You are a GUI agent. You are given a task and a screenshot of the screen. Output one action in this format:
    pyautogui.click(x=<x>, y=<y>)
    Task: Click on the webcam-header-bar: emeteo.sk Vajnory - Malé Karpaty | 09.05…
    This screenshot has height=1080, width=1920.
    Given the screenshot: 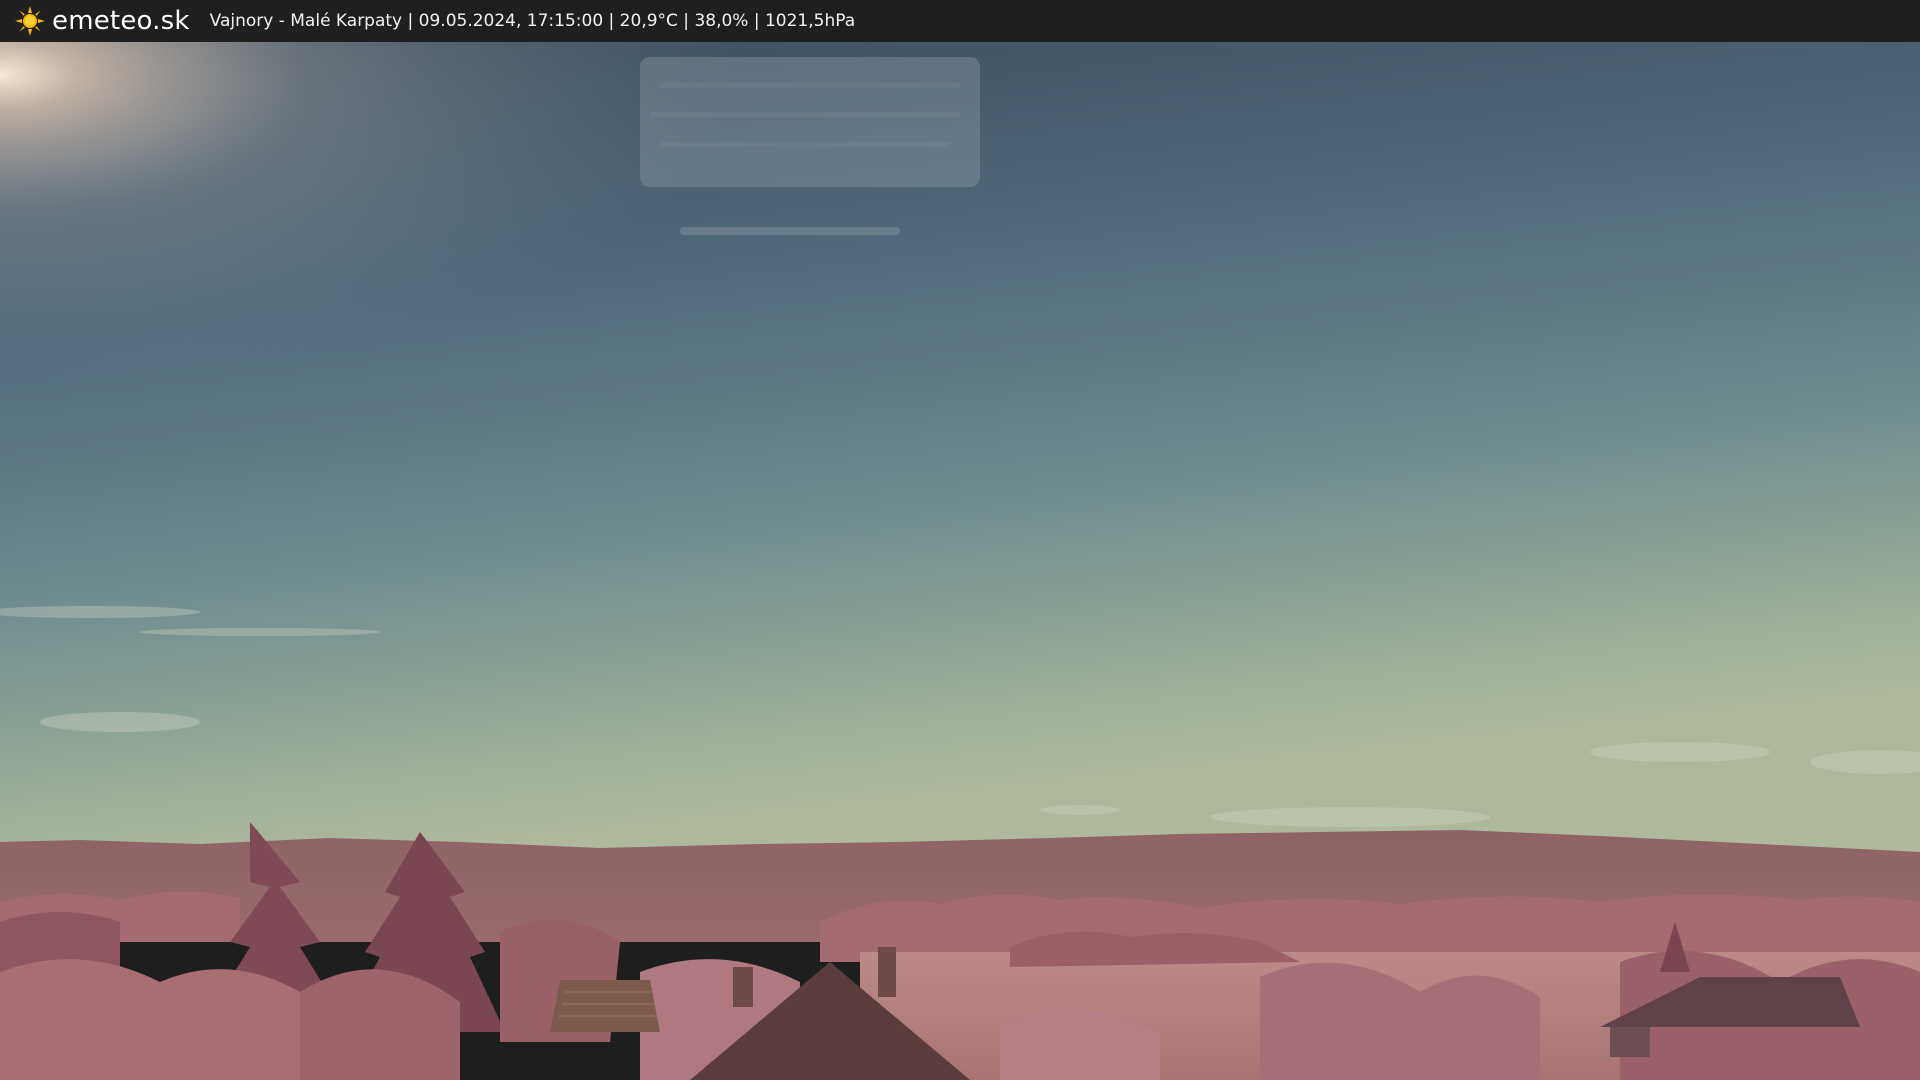 What is the action you would take?
    pyautogui.click(x=960, y=21)
    